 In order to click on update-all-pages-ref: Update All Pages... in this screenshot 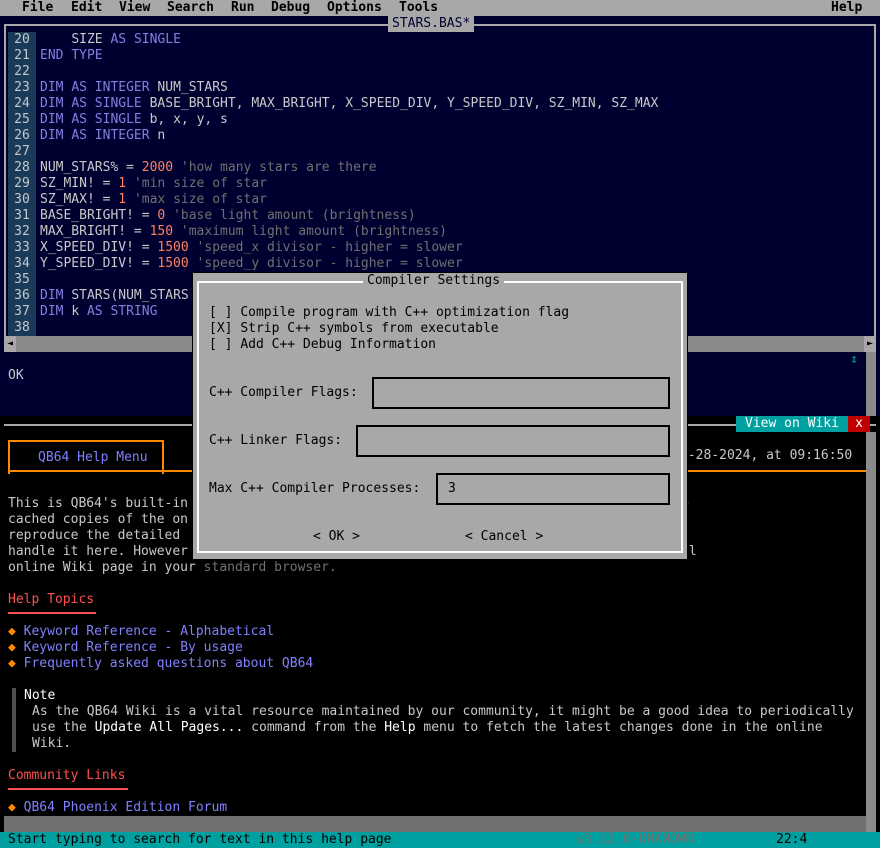, I will do `click(169, 727)`.